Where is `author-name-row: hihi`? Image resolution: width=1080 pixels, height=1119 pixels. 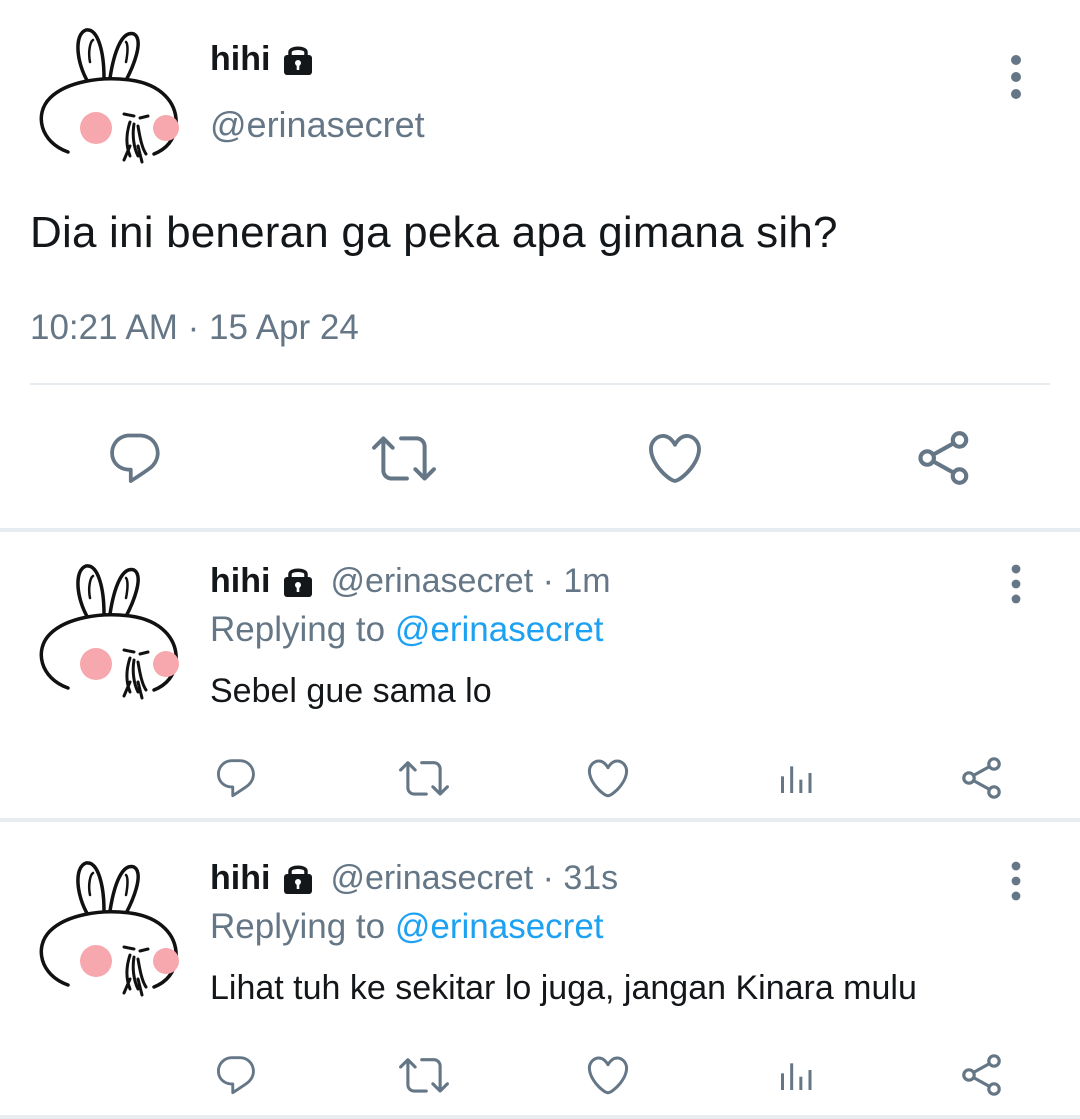
author-name-row: hihi is located at coordinates (263, 59).